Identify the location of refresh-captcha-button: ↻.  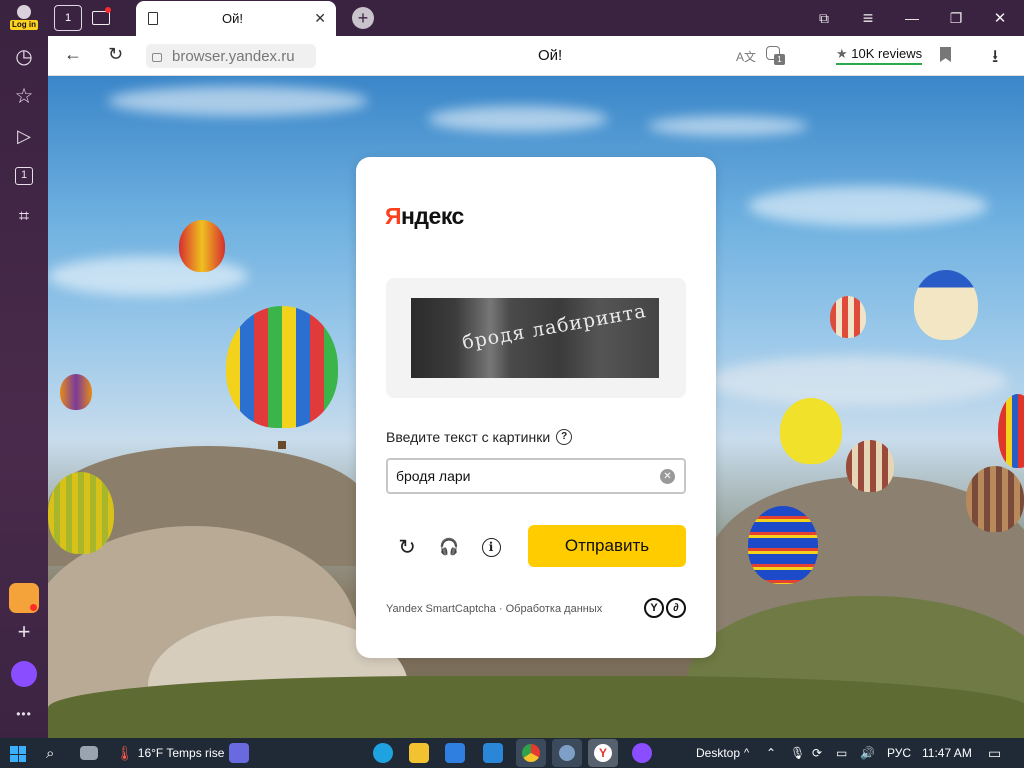
(407, 547).